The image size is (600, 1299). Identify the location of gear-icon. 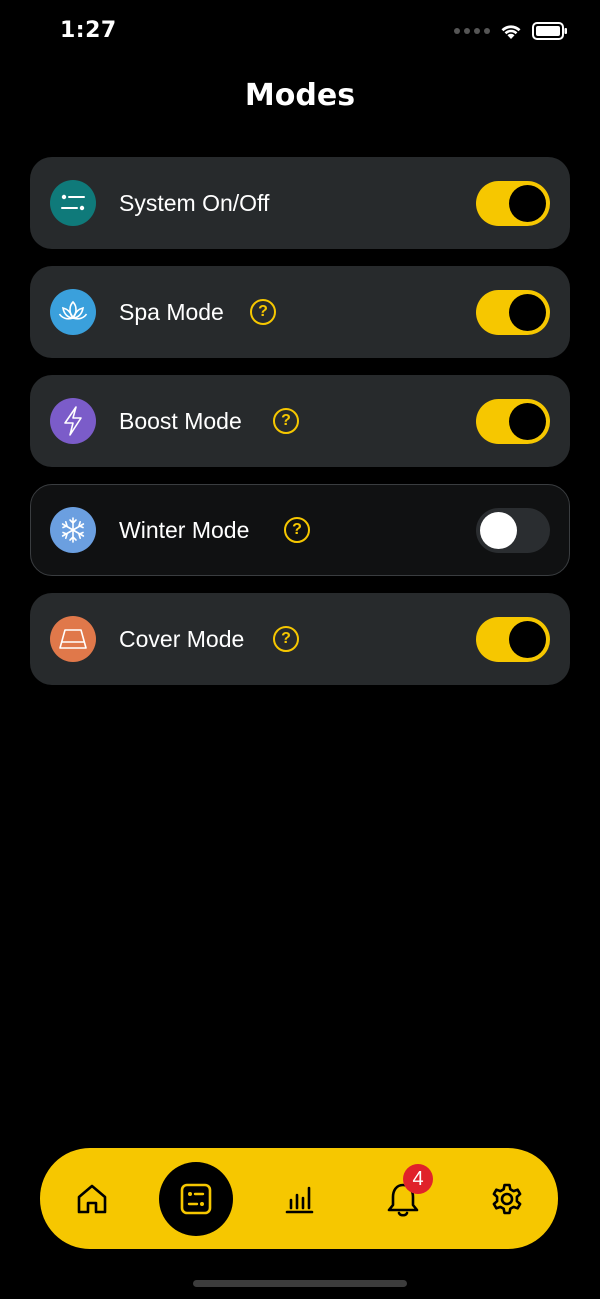
(507, 1198).